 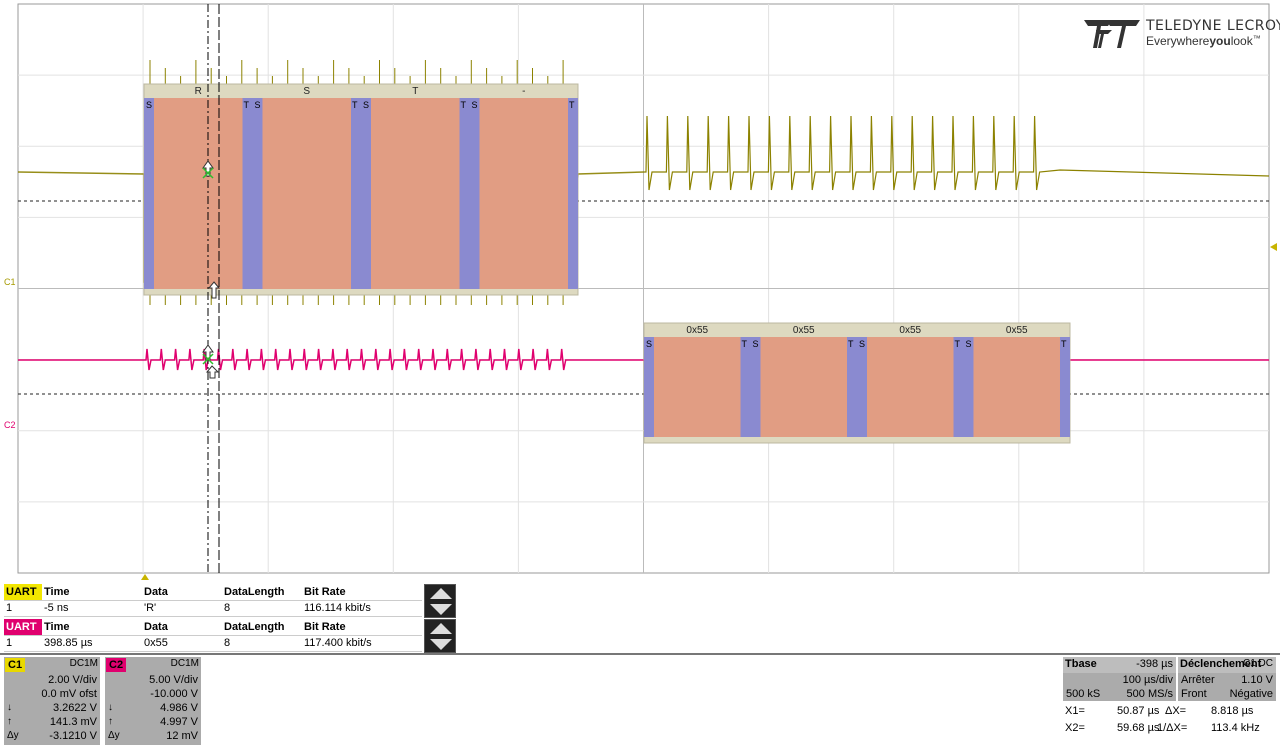 I want to click on timebase-row: 500 kS 500 MS/s, so click(x=1119, y=694).